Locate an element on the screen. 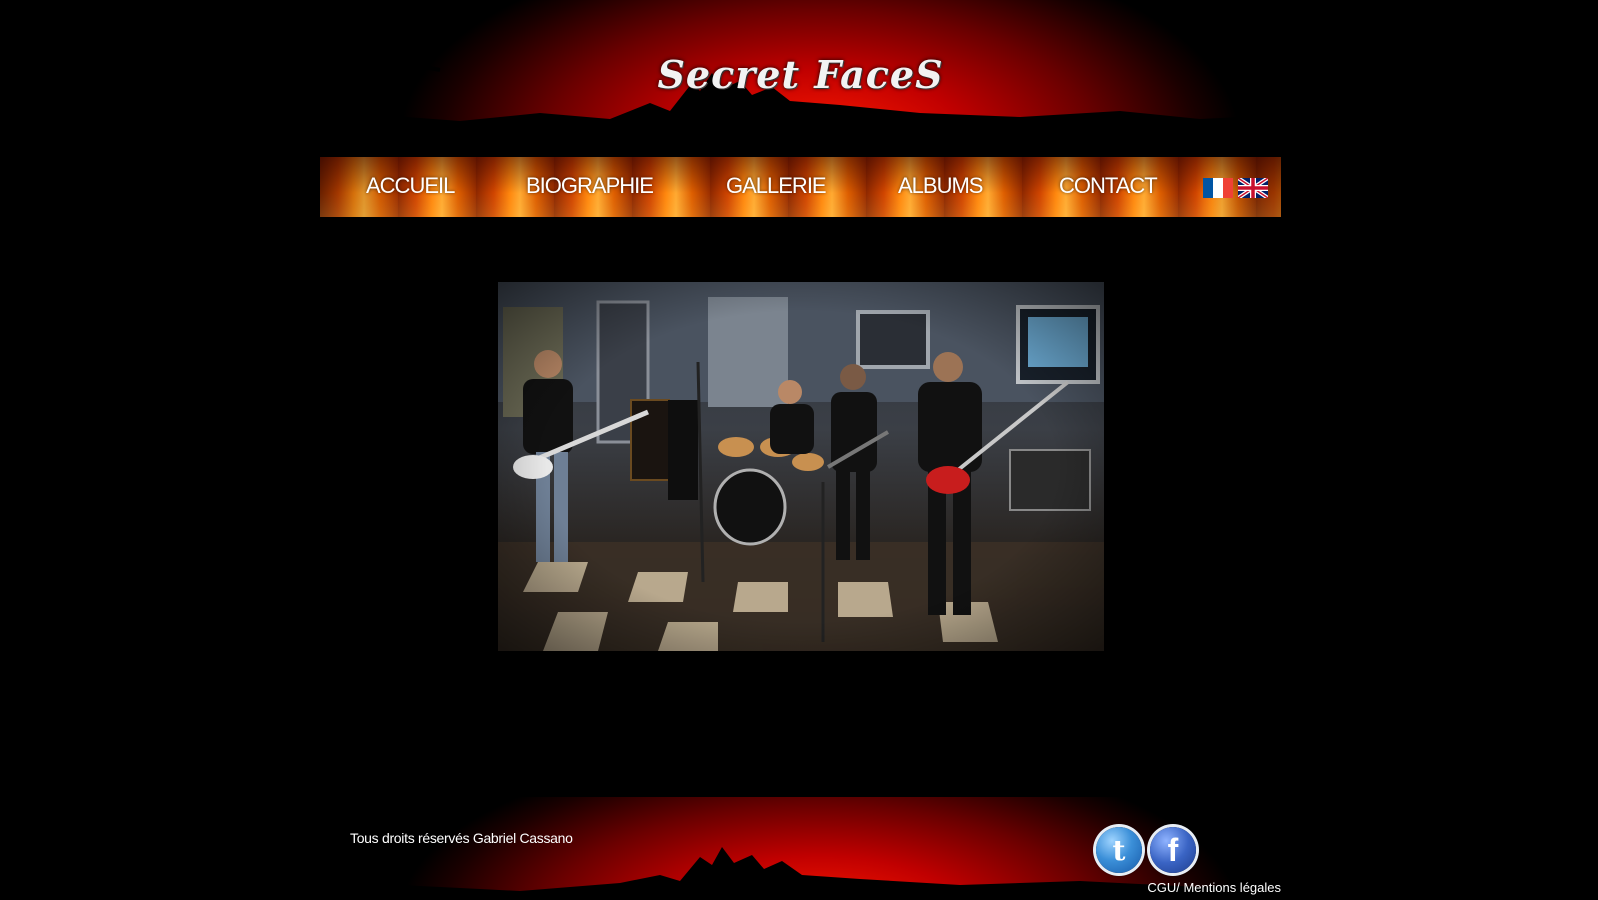 The image size is (1598, 900). nav-item-contact: CONTACT is located at coordinates (1108, 186).